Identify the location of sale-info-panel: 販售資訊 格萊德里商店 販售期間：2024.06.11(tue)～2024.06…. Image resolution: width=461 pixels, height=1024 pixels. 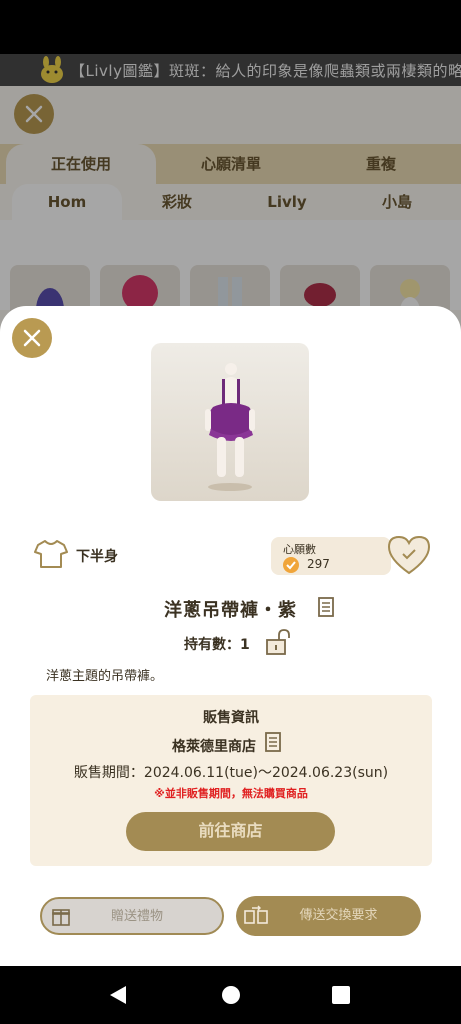
(231, 780).